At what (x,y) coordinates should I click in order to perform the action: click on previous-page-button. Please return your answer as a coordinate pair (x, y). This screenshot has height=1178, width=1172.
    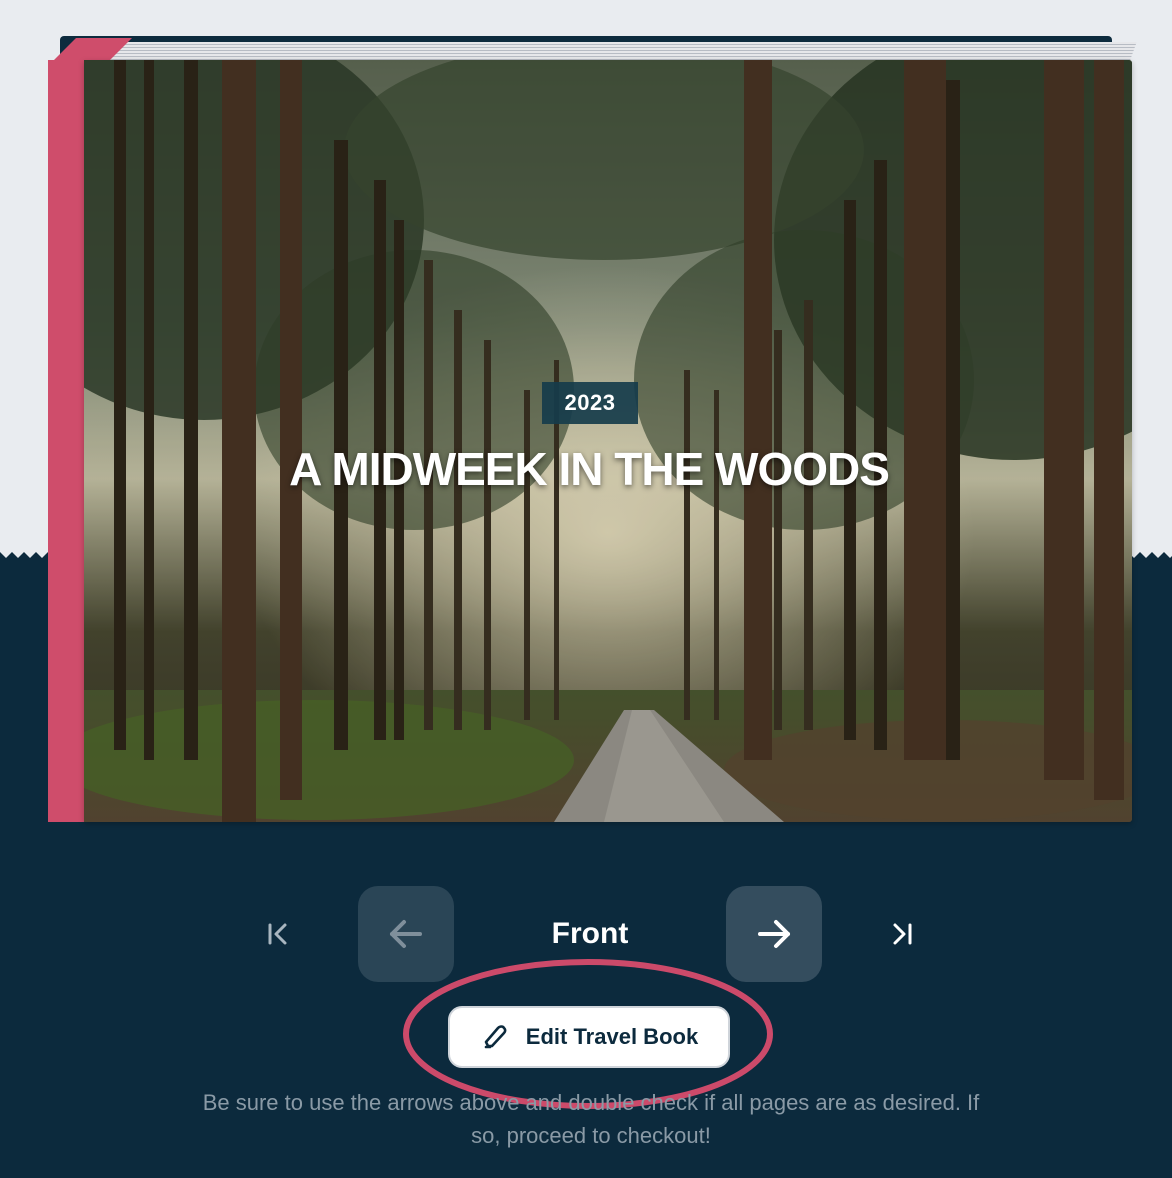
    Looking at the image, I should click on (406, 934).